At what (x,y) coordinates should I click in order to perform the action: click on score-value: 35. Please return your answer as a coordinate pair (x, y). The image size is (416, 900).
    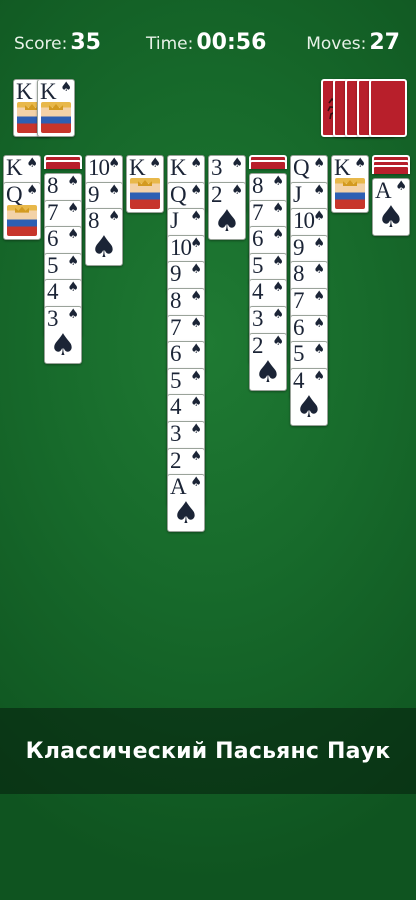
    Looking at the image, I should click on (85, 42).